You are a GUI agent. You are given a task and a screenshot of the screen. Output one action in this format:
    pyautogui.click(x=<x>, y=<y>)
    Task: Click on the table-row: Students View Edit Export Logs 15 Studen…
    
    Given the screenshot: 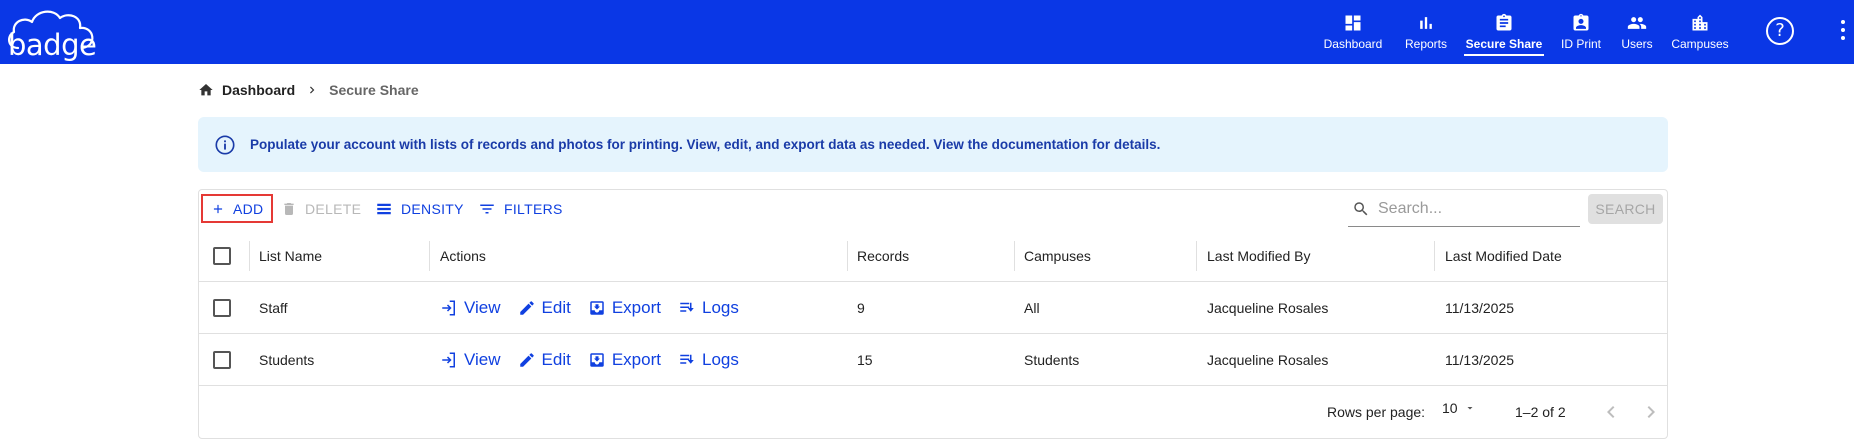 What is the action you would take?
    pyautogui.click(x=933, y=360)
    